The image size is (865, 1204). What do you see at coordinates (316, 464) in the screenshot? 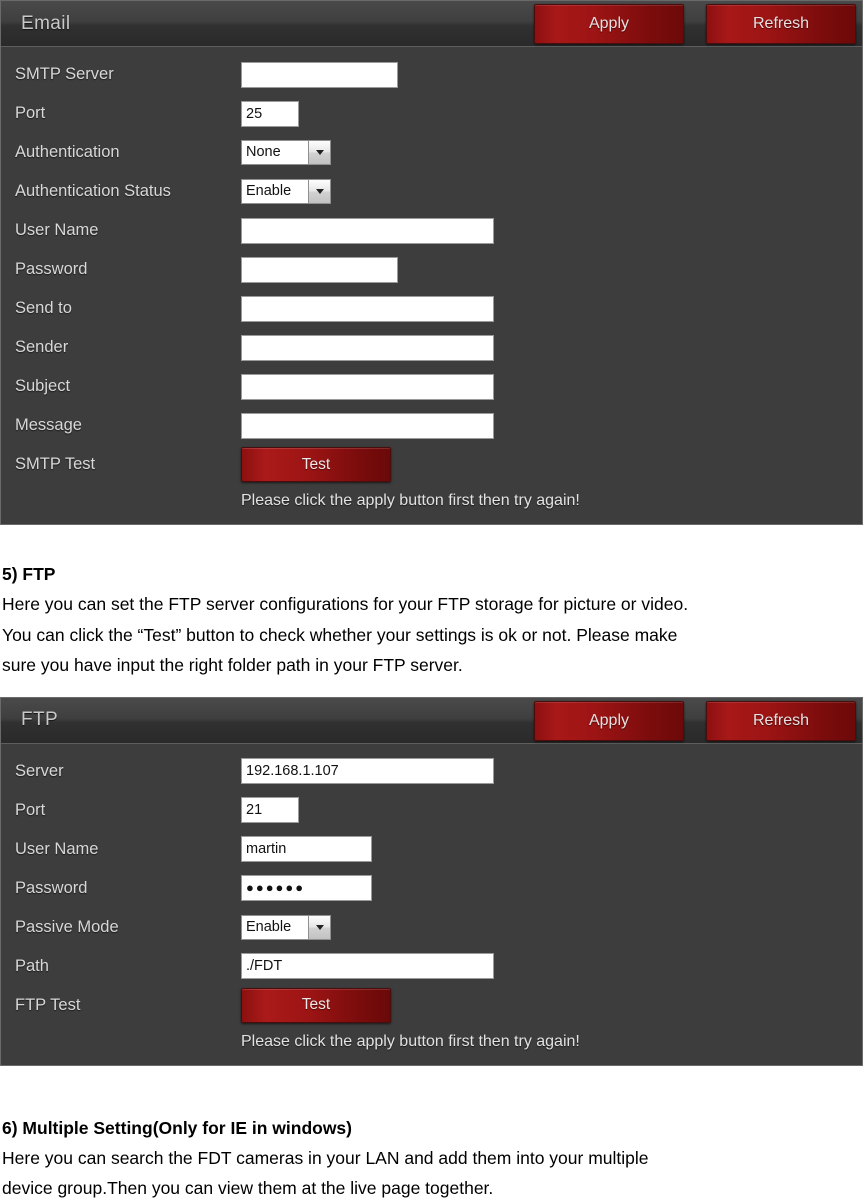
I see `smtp-test-button: Test` at bounding box center [316, 464].